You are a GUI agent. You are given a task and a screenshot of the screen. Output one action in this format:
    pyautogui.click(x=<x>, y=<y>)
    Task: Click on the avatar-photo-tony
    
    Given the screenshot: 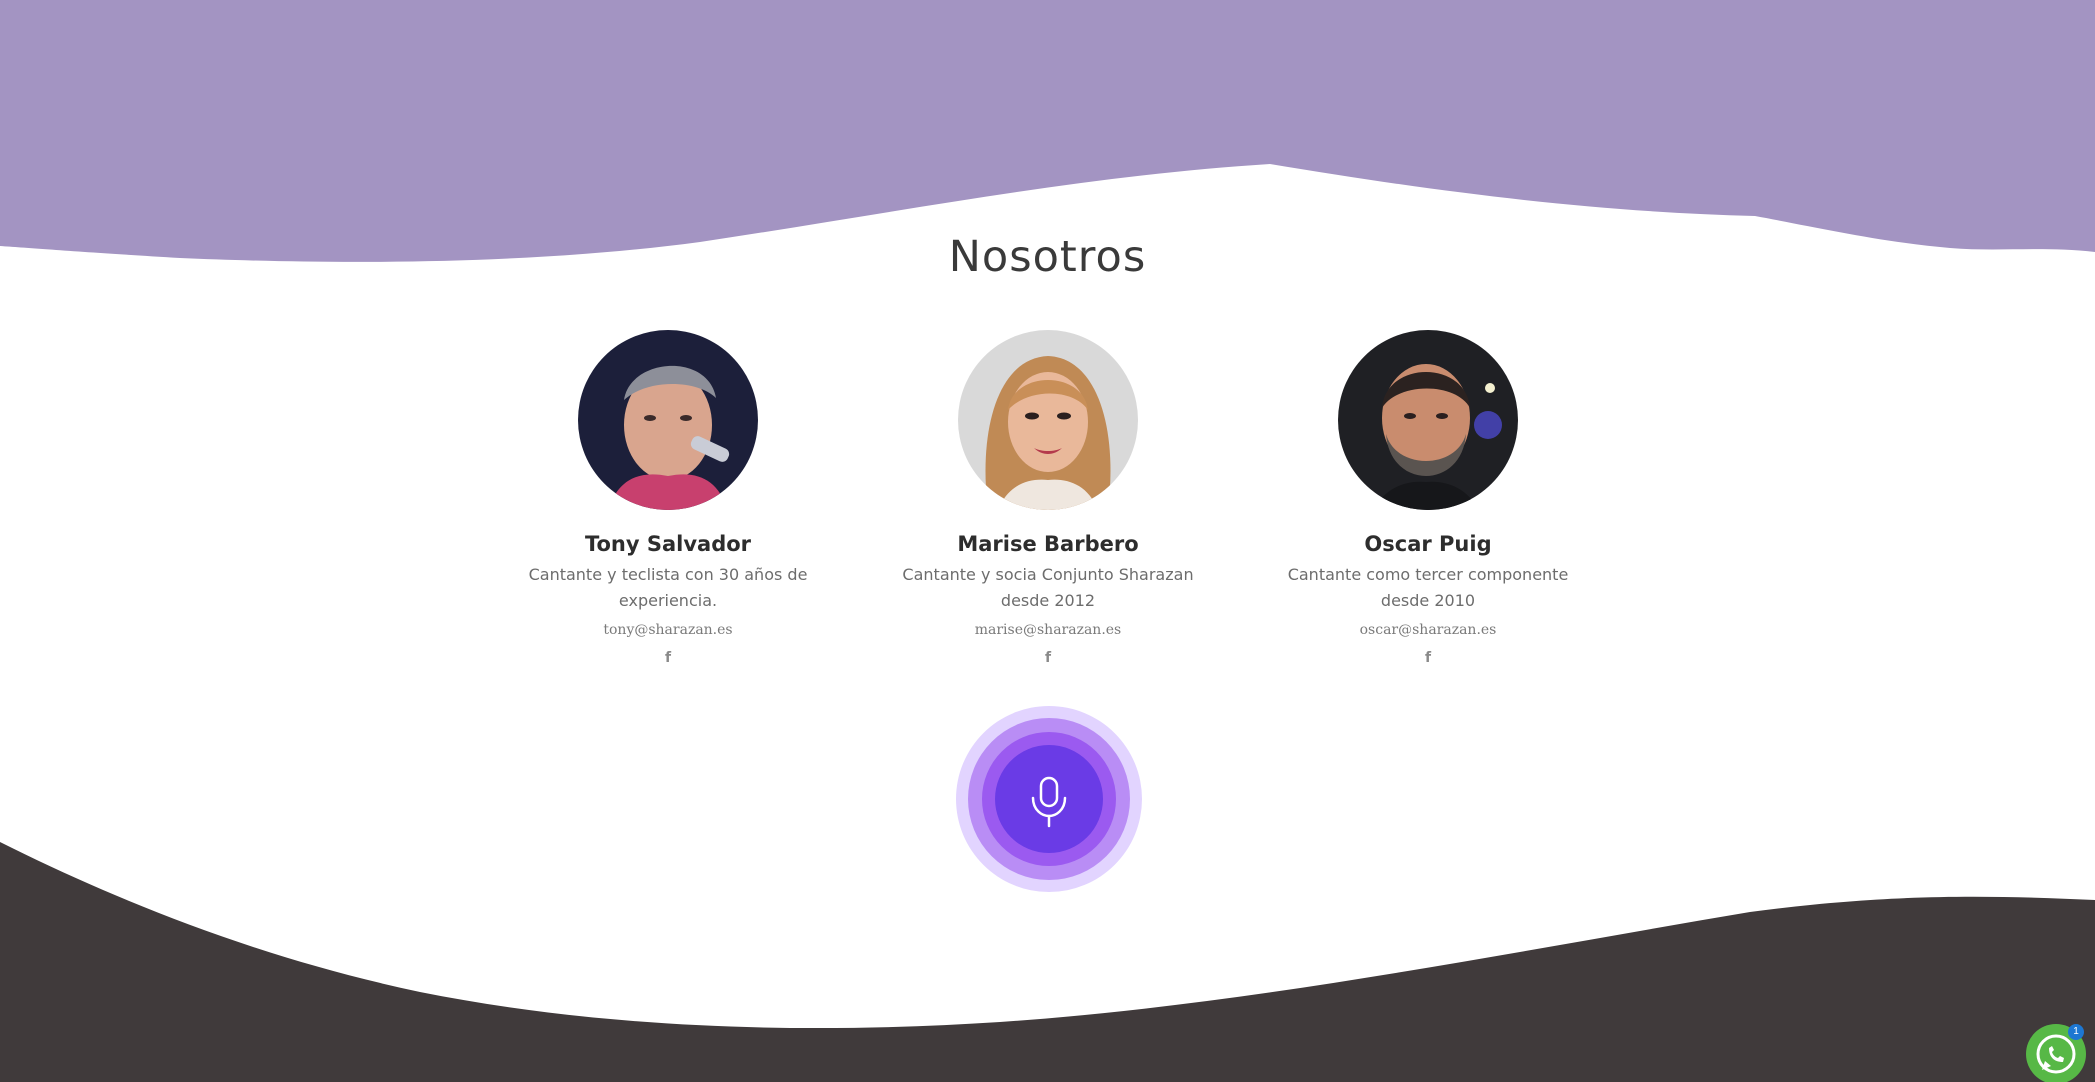 What is the action you would take?
    pyautogui.click(x=668, y=420)
    